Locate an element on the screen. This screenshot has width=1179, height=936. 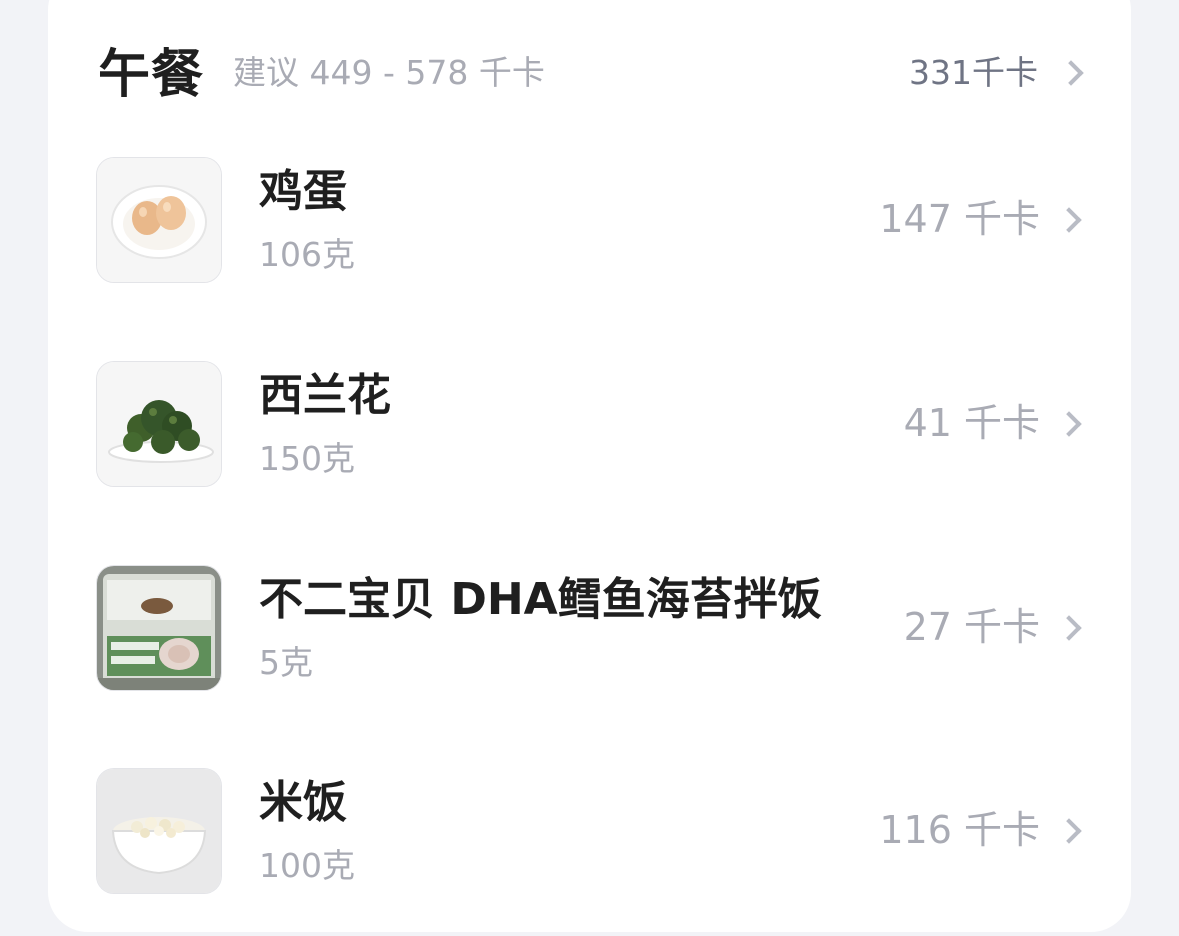
food-item-broccoli: 西兰花 150克 41 千卡 is located at coordinates (593, 424).